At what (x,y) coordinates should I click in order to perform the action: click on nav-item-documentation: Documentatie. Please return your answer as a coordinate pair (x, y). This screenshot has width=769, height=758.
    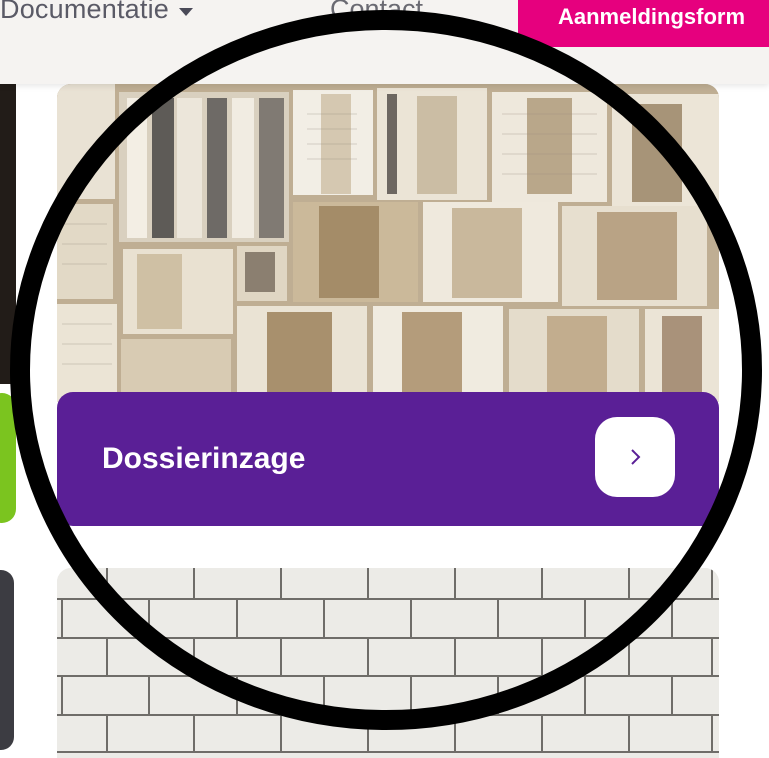
    Looking at the image, I should click on (96, 12).